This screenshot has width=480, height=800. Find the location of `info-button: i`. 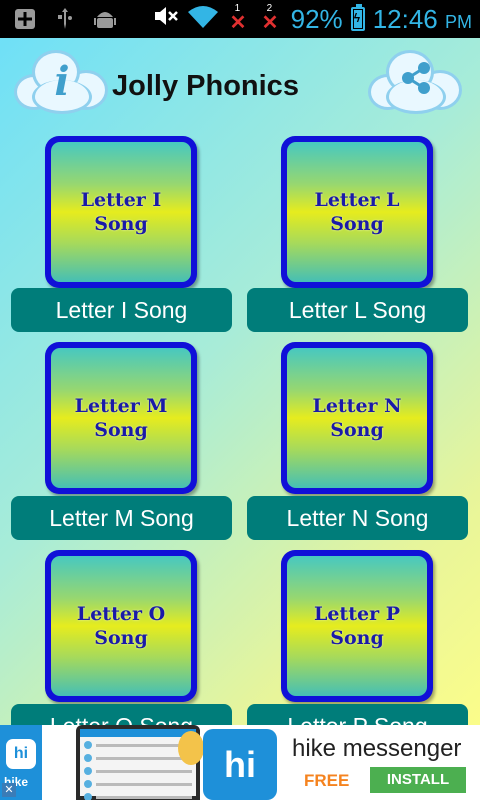

info-button: i is located at coordinates (62, 83).